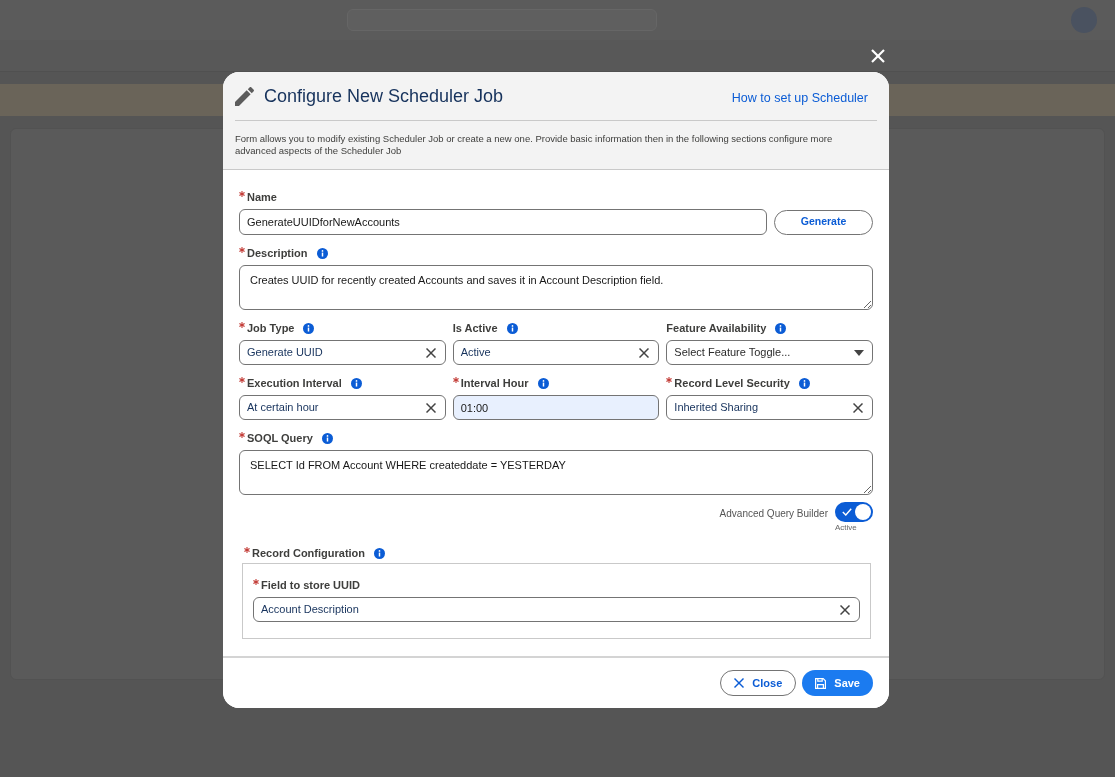 This screenshot has width=1115, height=777. I want to click on text-input: GenerateUUIDforNewAccounts, so click(503, 222).